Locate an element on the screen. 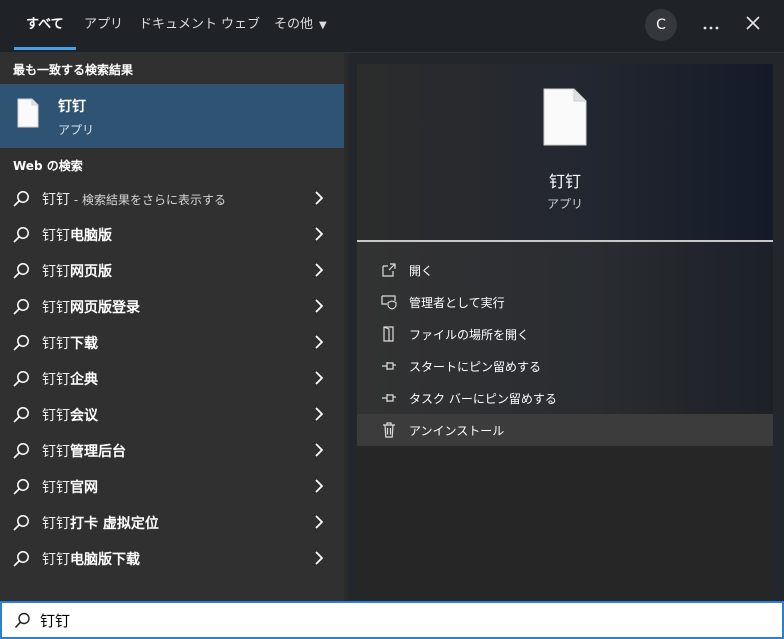  web-result-label: 钉钉官网 is located at coordinates (70, 487).